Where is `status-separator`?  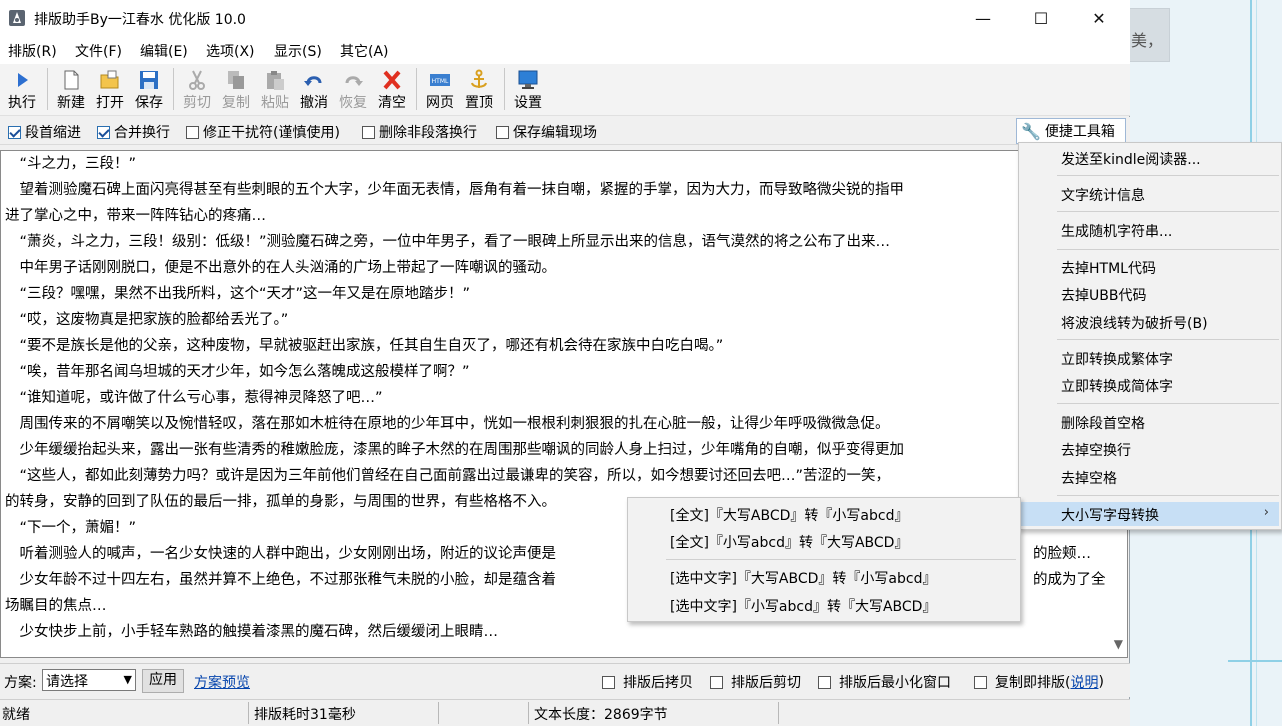 status-separator is located at coordinates (778, 713).